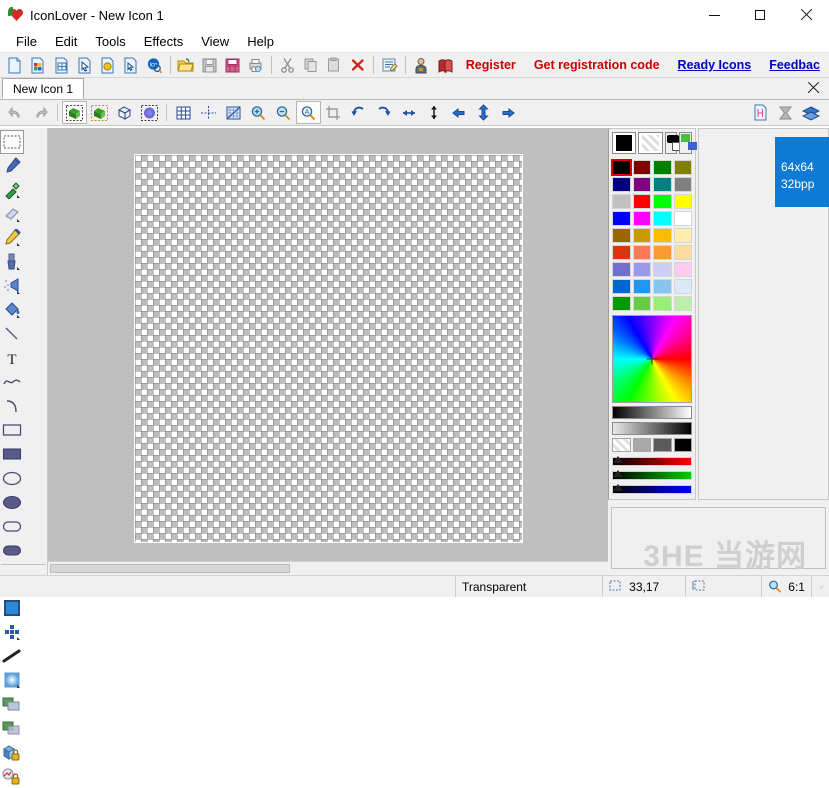 Image resolution: width=829 pixels, height=788 pixels. I want to click on flip-horizontal-icon, so click(408, 112).